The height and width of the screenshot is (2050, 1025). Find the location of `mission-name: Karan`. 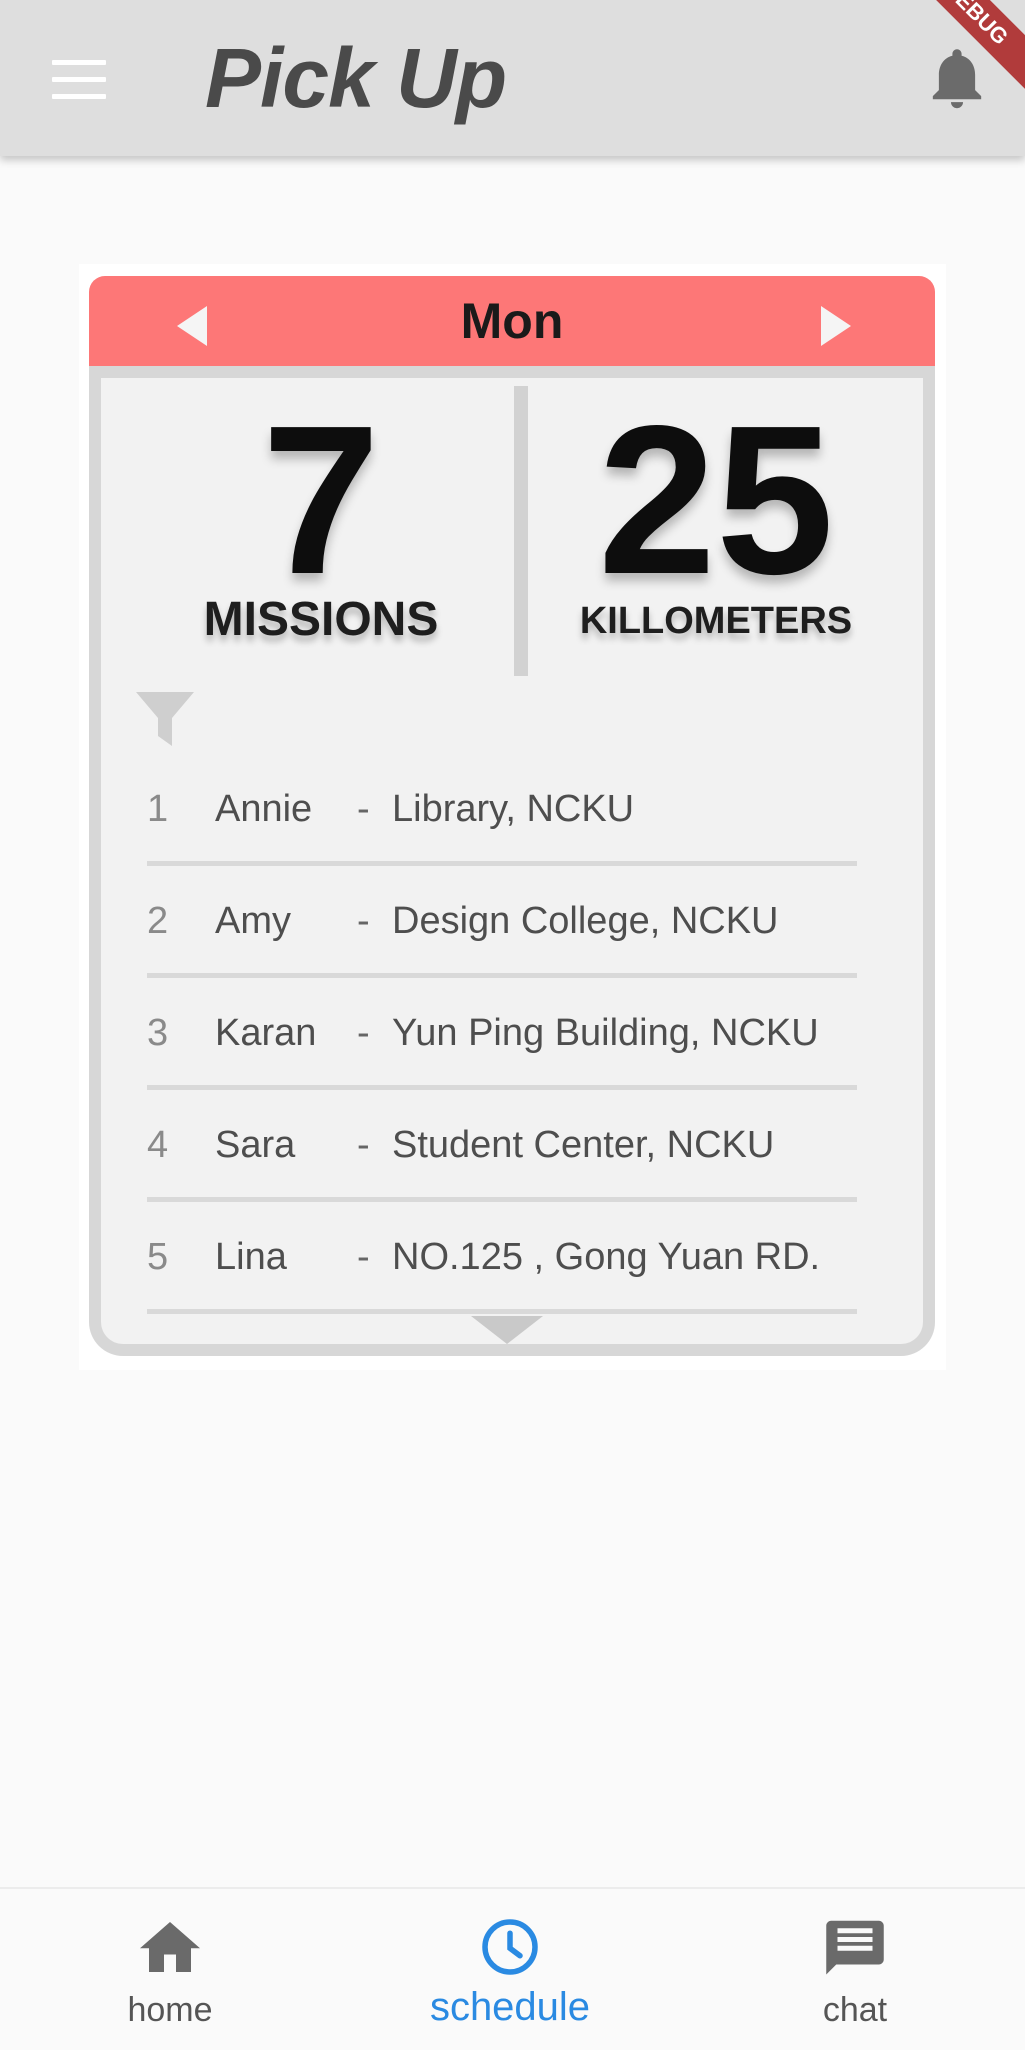

mission-name: Karan is located at coordinates (266, 1033).